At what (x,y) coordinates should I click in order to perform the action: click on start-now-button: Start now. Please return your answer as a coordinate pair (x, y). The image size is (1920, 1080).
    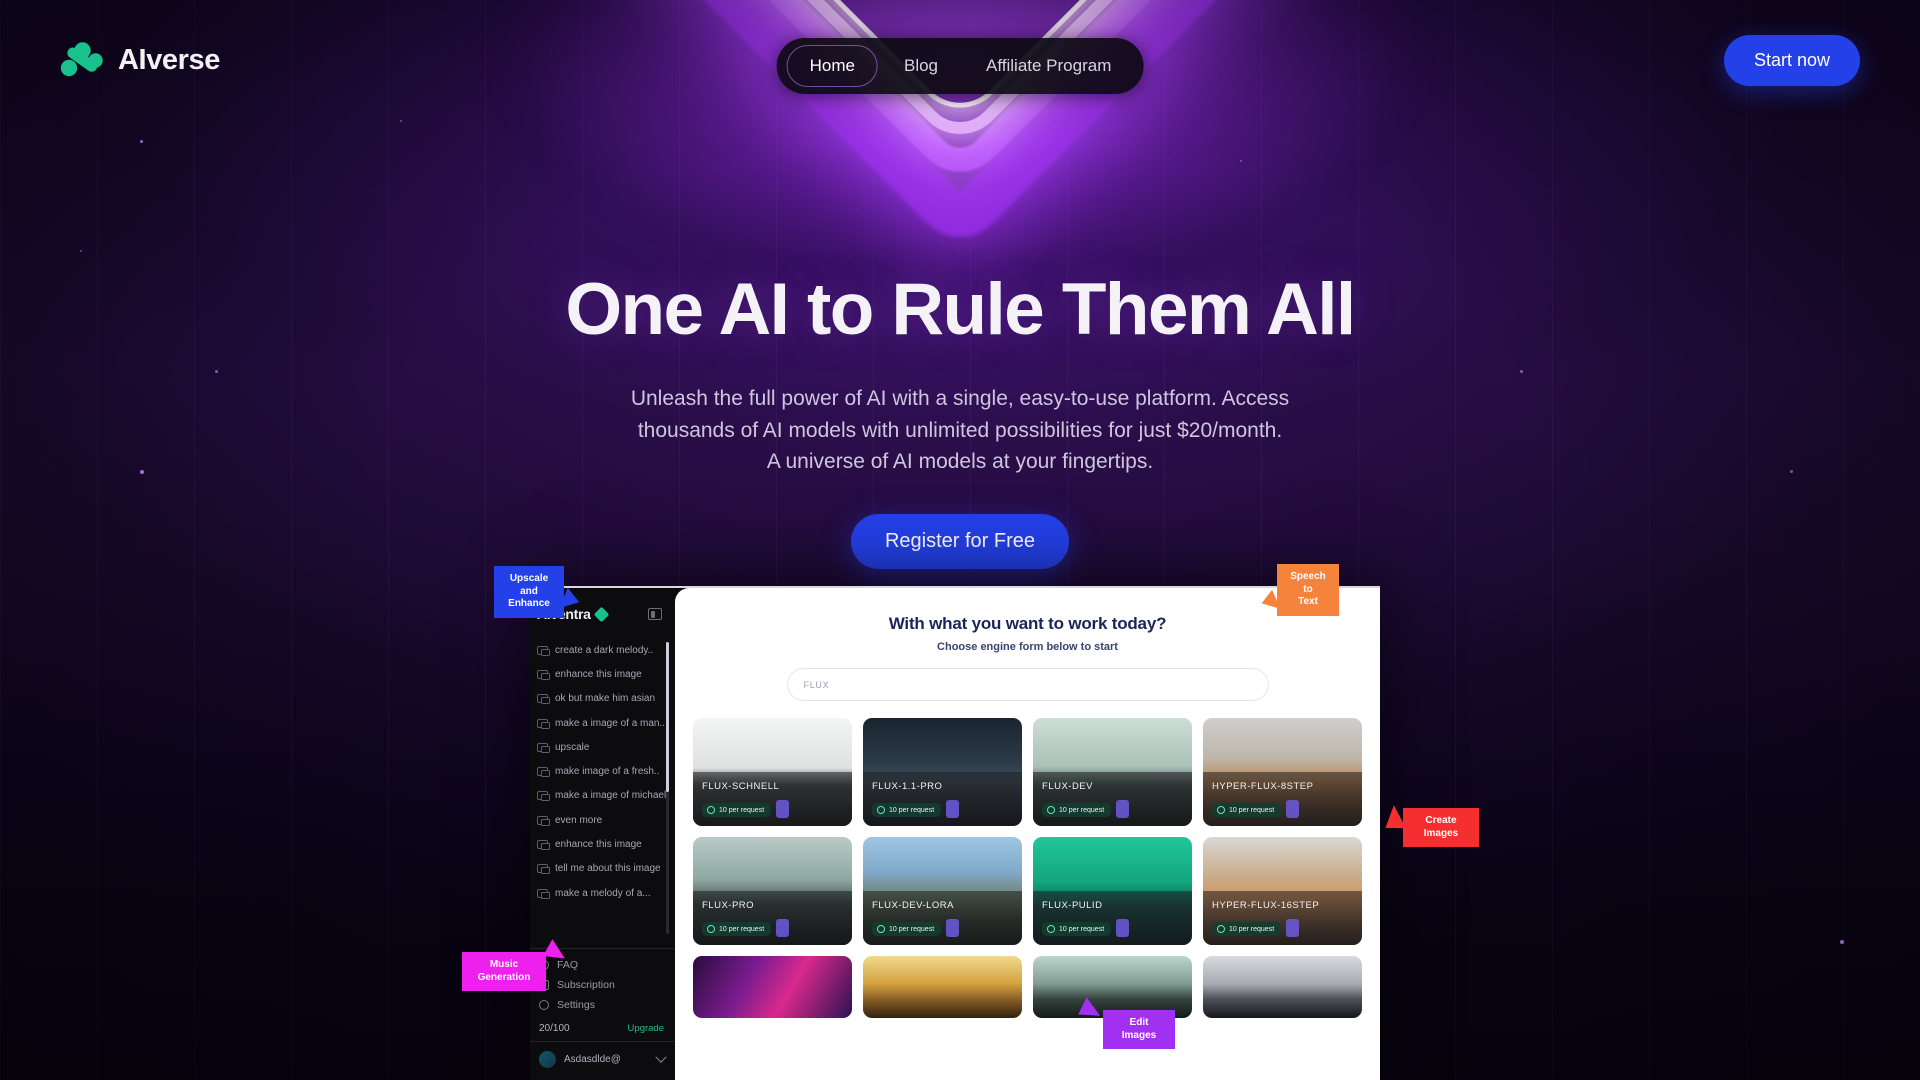
    Looking at the image, I should click on (1791, 60).